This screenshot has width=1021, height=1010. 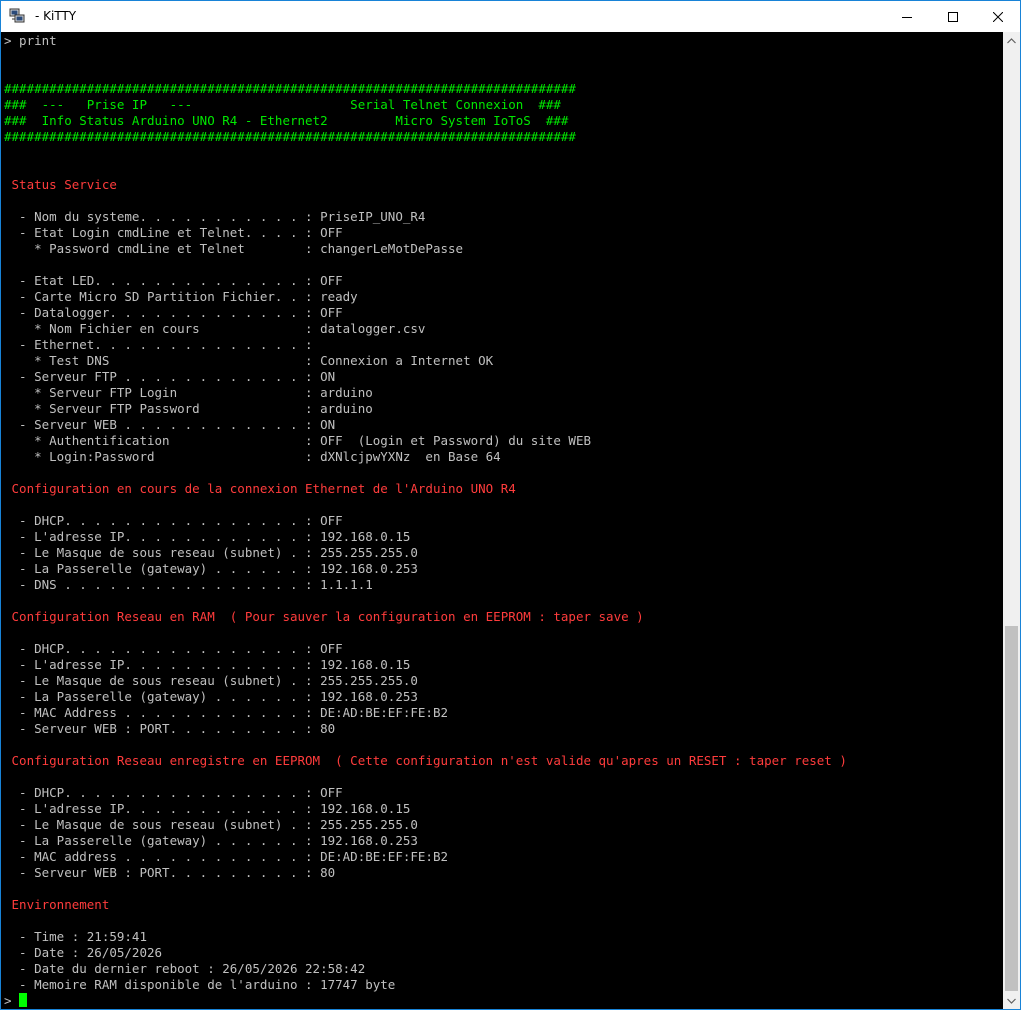 I want to click on chevron-down-icon, so click(x=1011, y=1001).